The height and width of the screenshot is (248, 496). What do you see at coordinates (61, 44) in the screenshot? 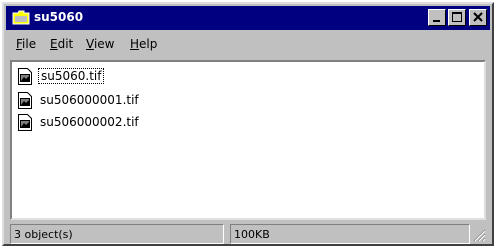
I see `menu-edit: Edit` at bounding box center [61, 44].